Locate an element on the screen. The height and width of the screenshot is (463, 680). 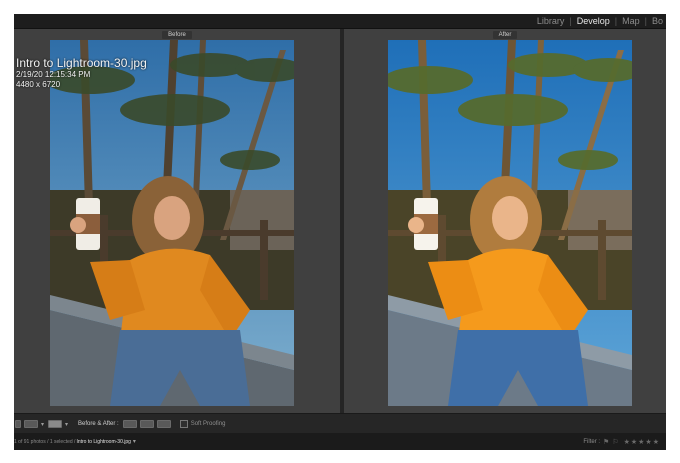
info-dimensions: 4480 x 6720 is located at coordinates (38, 84).